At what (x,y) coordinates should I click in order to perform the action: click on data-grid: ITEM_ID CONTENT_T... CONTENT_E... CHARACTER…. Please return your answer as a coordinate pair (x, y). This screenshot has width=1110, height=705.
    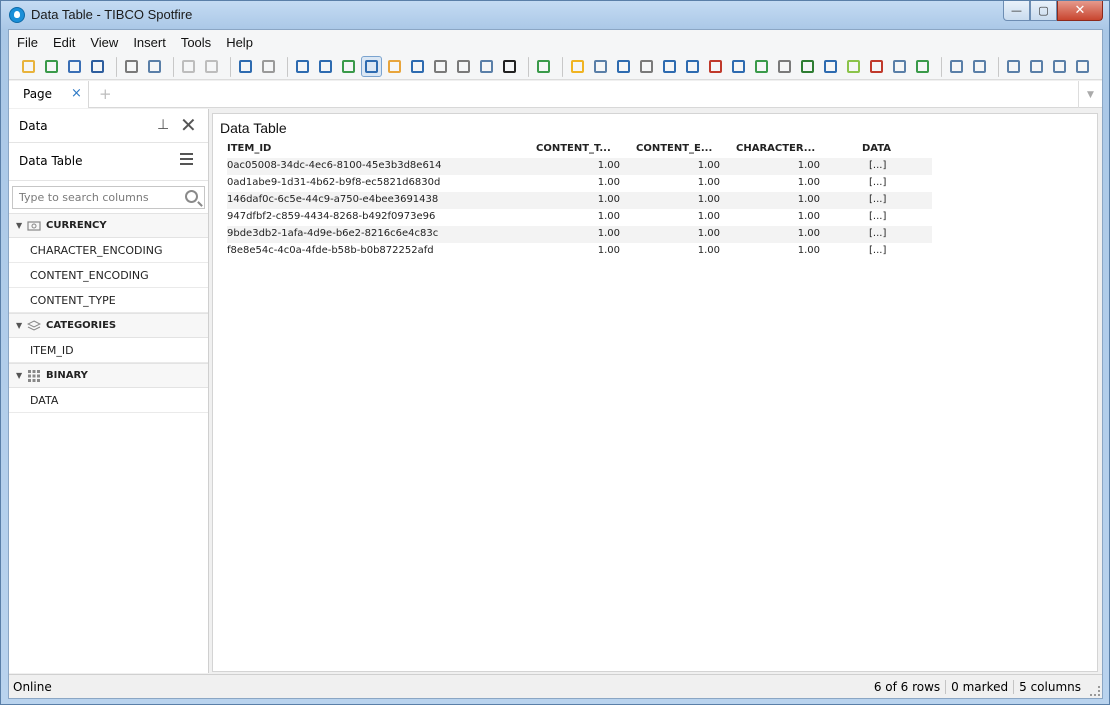
    Looking at the image, I should click on (579, 200).